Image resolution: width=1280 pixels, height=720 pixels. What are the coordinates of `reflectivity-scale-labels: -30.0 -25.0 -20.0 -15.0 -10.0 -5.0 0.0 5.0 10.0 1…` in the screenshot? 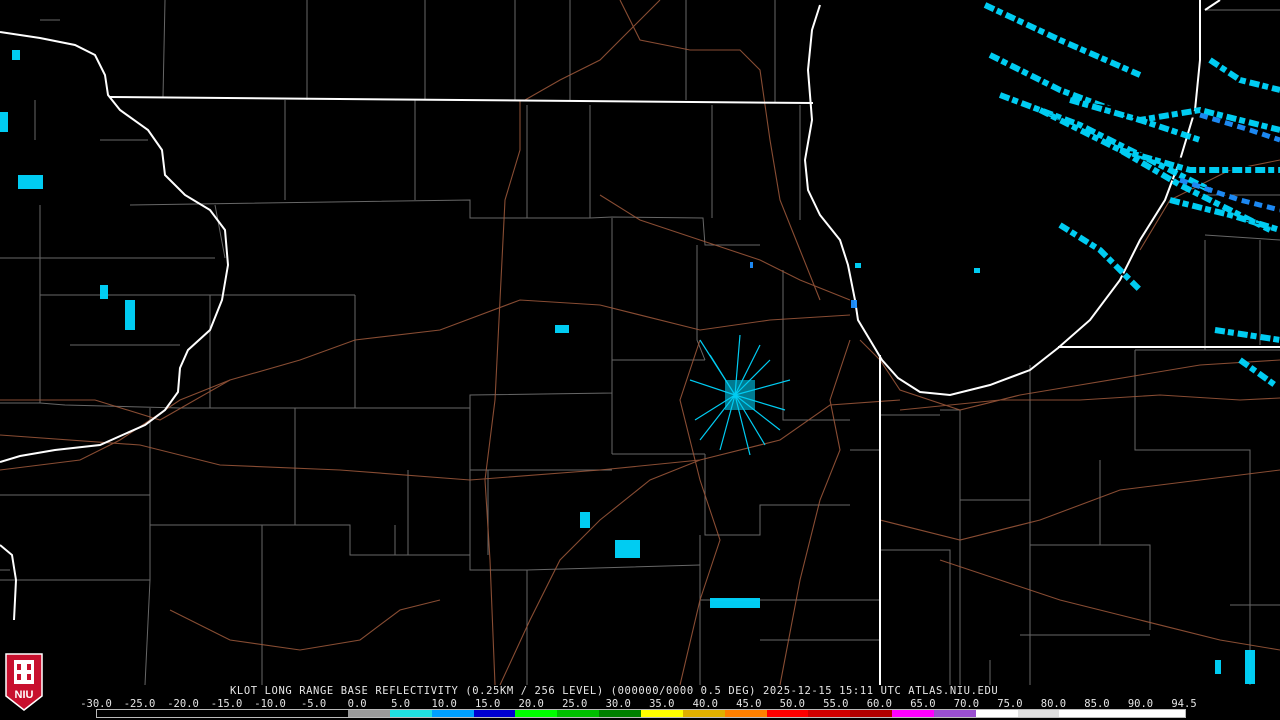 It's located at (638, 704).